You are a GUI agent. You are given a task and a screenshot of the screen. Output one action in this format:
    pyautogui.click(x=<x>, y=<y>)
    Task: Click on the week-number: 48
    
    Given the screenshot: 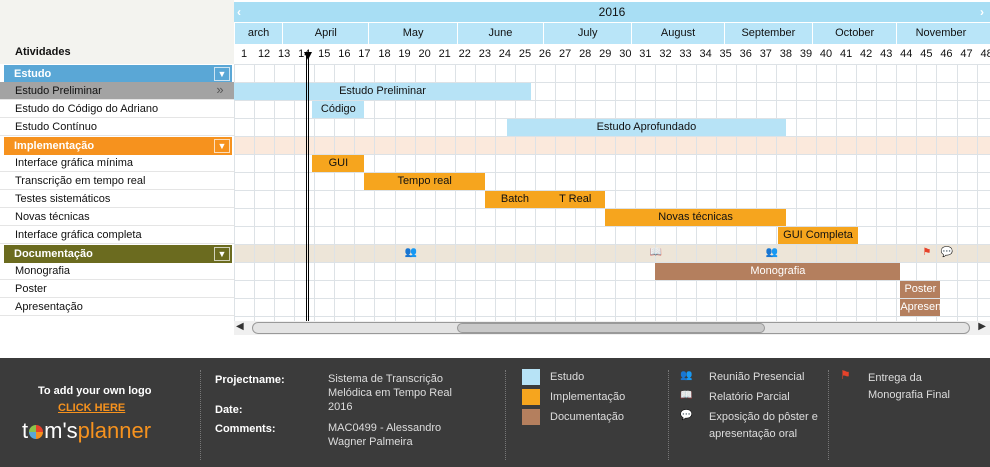 What is the action you would take?
    pyautogui.click(x=985, y=54)
    